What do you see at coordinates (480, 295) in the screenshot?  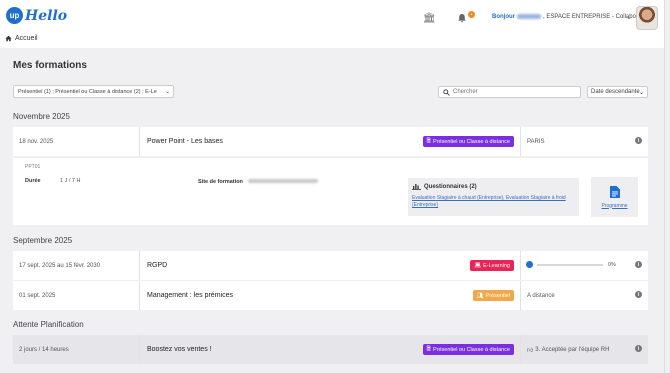 I see `people-icon: 👥︎` at bounding box center [480, 295].